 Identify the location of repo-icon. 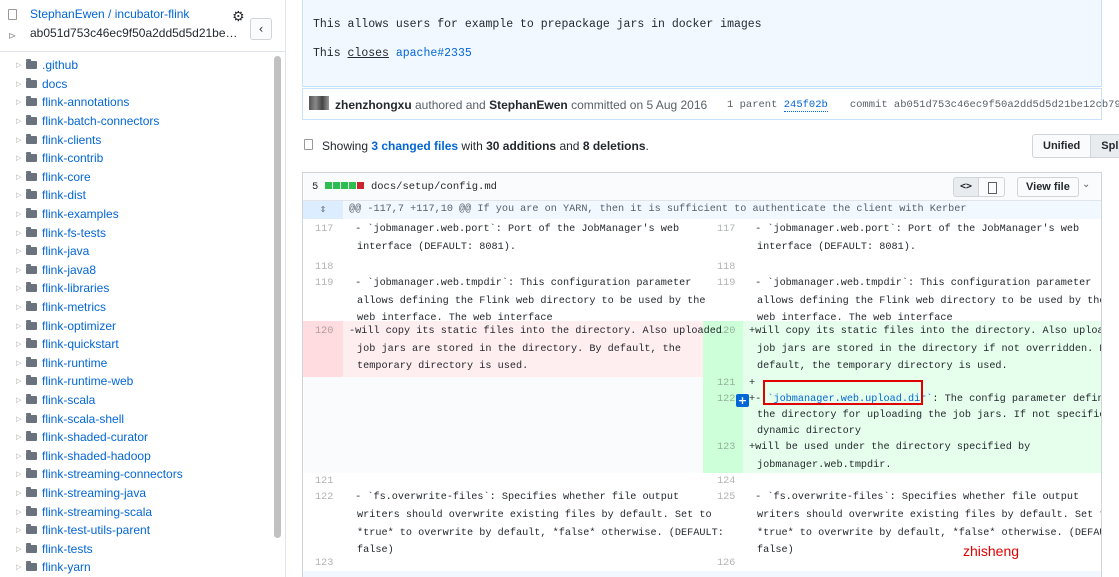
(12, 14).